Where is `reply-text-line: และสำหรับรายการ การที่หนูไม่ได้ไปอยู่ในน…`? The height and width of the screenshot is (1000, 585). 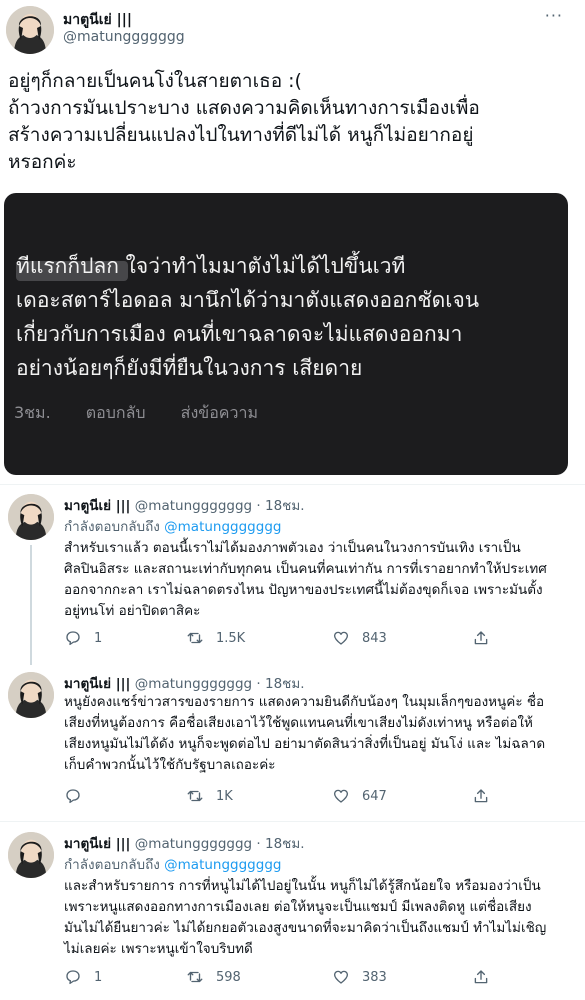
reply-text-line: และสำหรับรายการ การที่หนูไม่ได้ไปอยู่ในน… is located at coordinates (302, 886).